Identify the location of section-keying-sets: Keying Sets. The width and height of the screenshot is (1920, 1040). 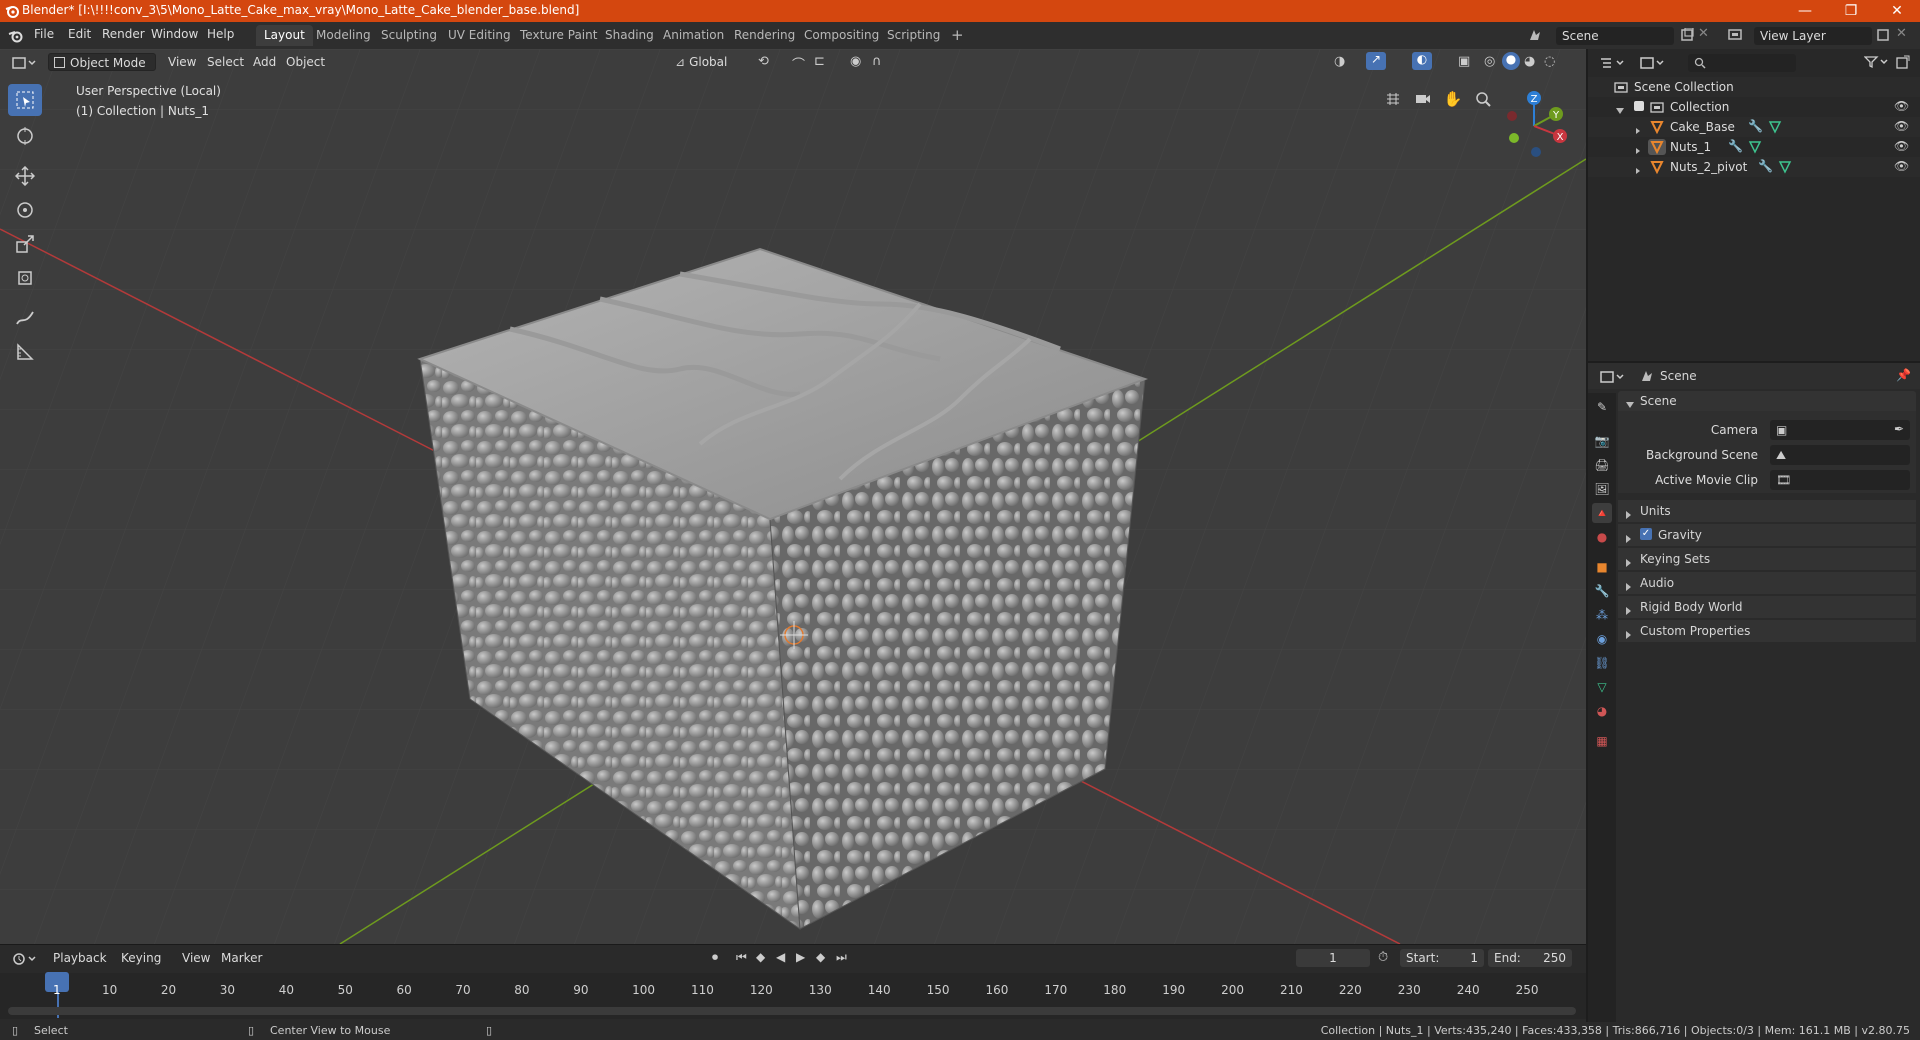
(1767, 559).